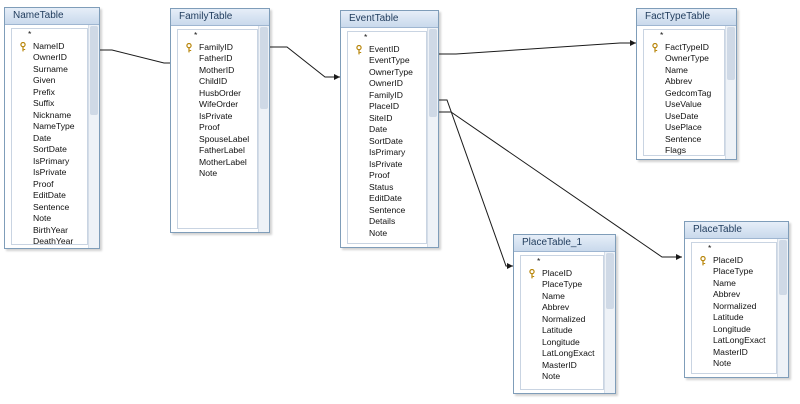 The height and width of the screenshot is (404, 800). What do you see at coordinates (49, 231) in the screenshot?
I see `field-row: BirthYear` at bounding box center [49, 231].